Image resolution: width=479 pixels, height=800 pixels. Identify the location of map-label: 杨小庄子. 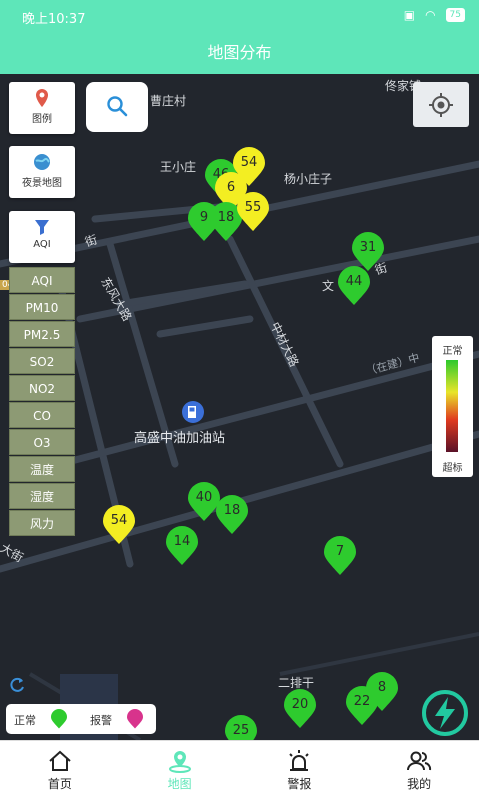
(308, 179).